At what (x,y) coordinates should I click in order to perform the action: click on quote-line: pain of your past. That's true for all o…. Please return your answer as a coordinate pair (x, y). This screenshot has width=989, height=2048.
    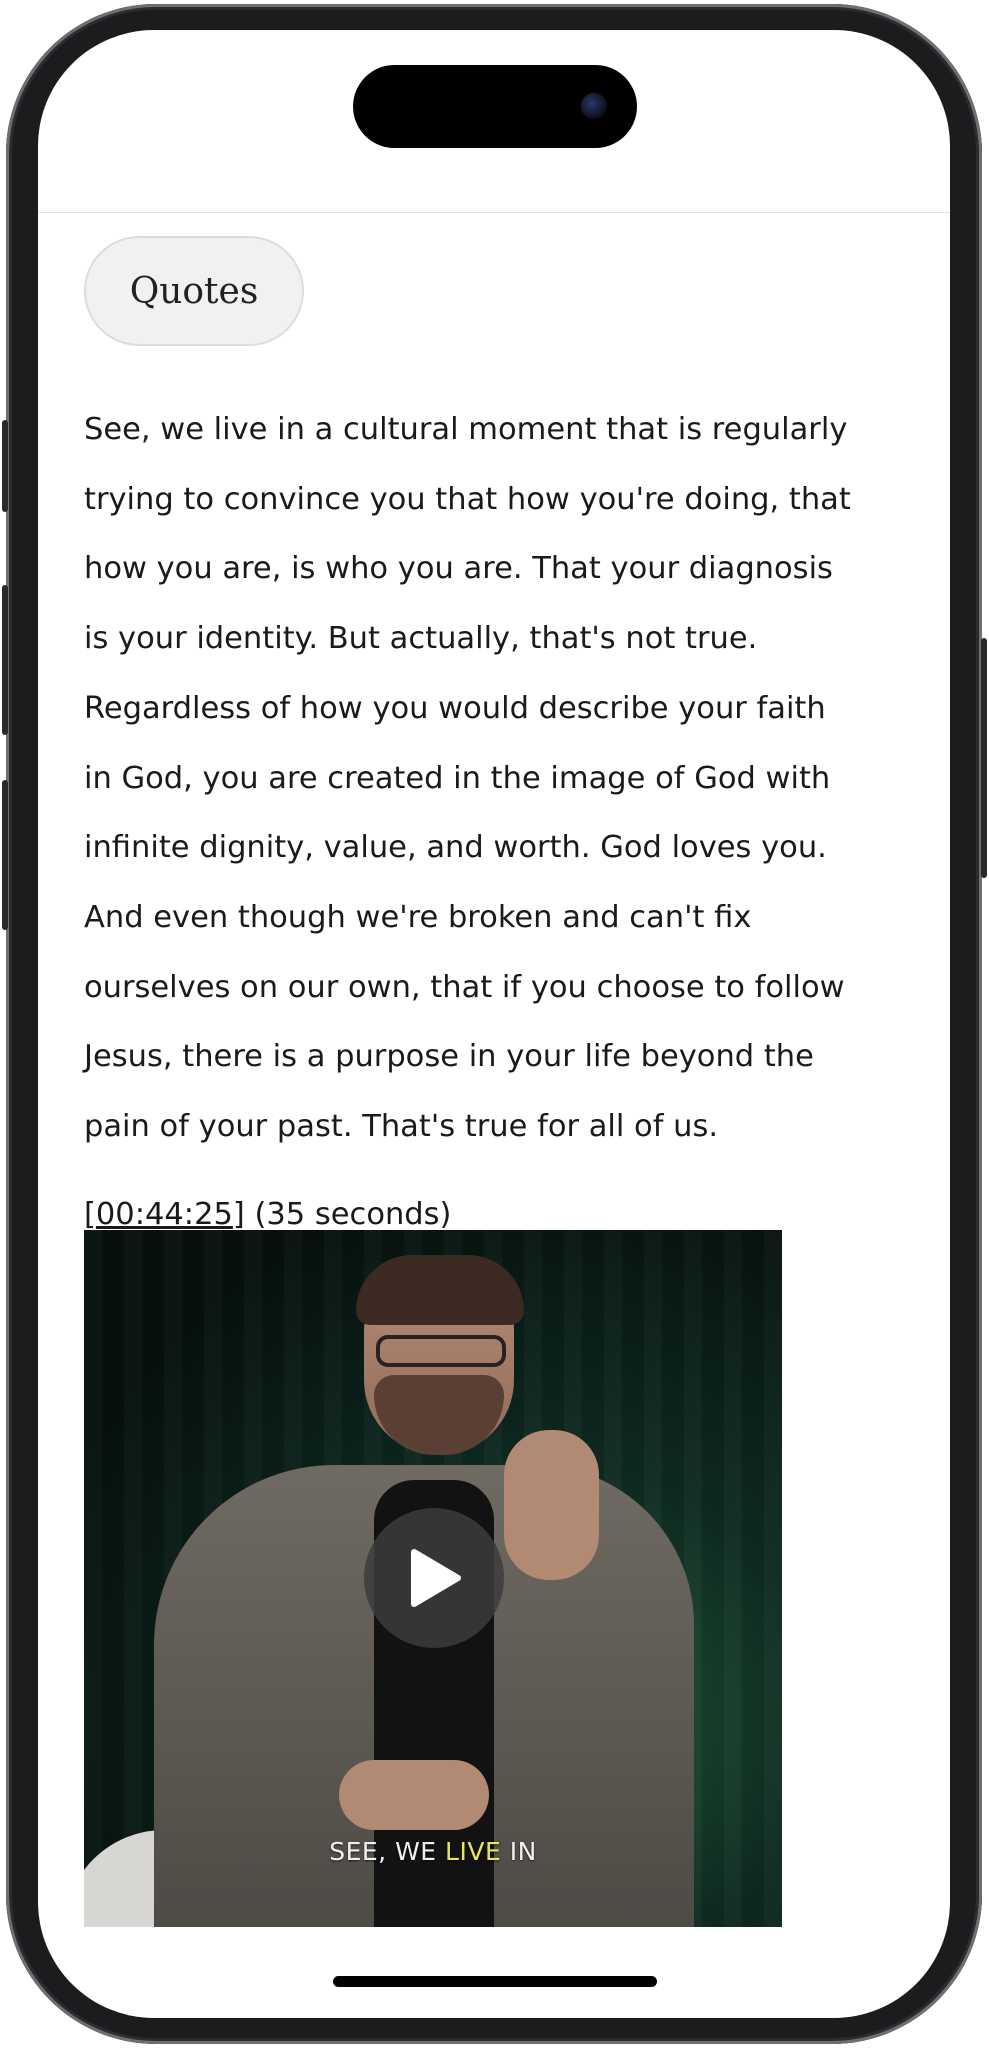
    Looking at the image, I should click on (401, 1127).